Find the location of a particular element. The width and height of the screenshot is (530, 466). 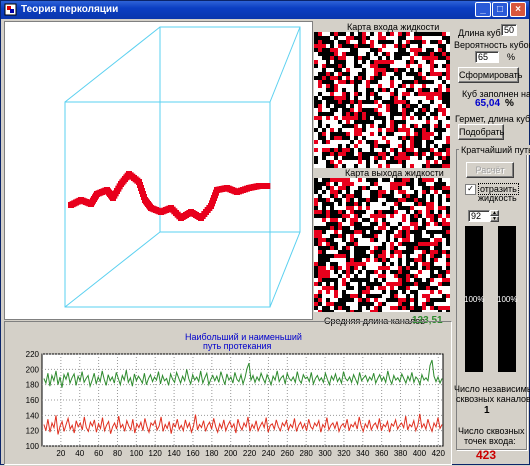

points-label-1: Число сквозных is located at coordinates (491, 431).